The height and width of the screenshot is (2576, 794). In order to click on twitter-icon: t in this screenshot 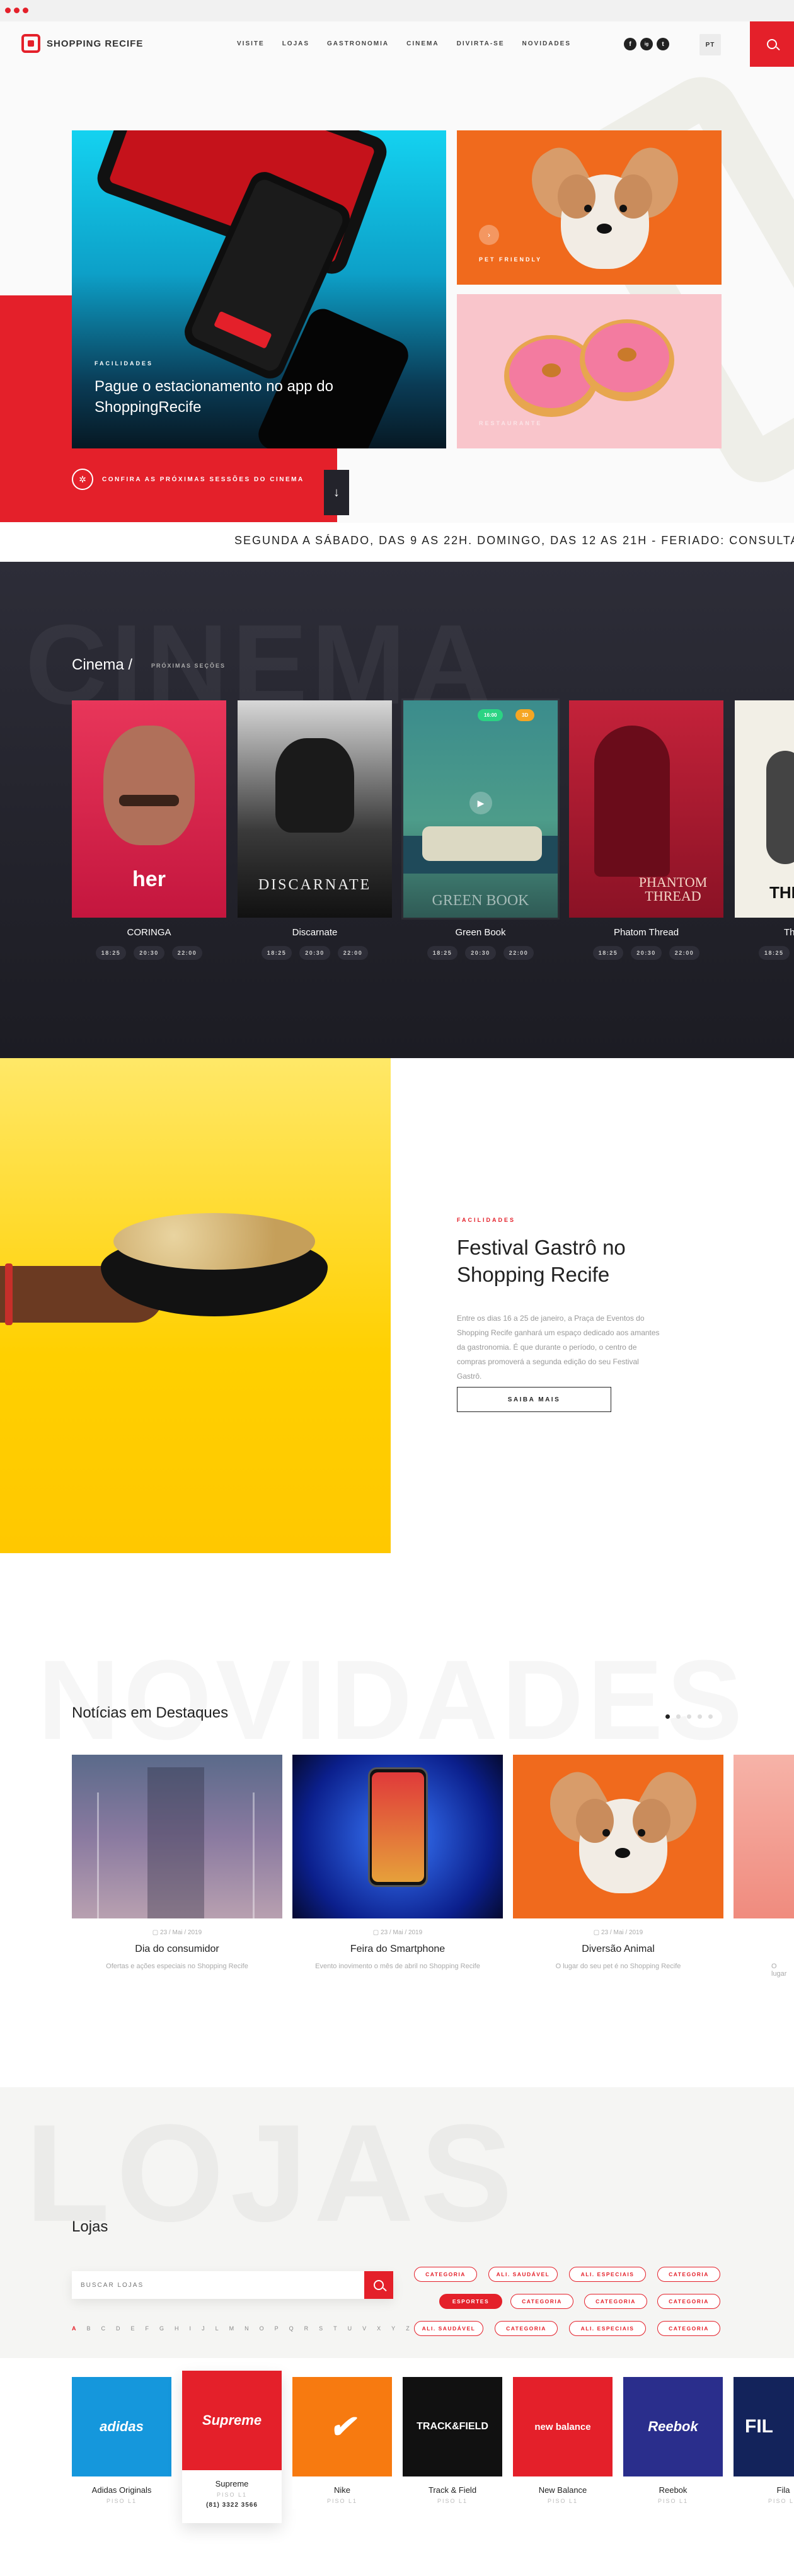, I will do `click(663, 44)`.